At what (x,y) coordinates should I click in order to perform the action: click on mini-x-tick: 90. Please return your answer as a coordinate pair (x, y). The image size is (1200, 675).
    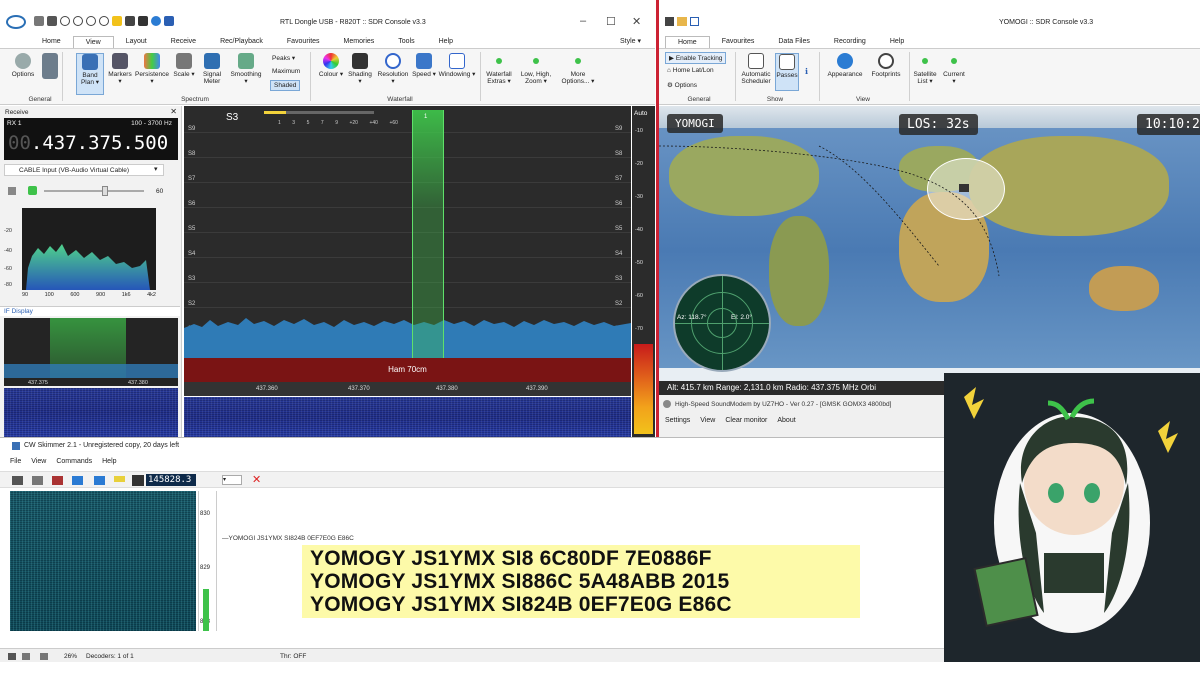
    Looking at the image, I should click on (25, 295).